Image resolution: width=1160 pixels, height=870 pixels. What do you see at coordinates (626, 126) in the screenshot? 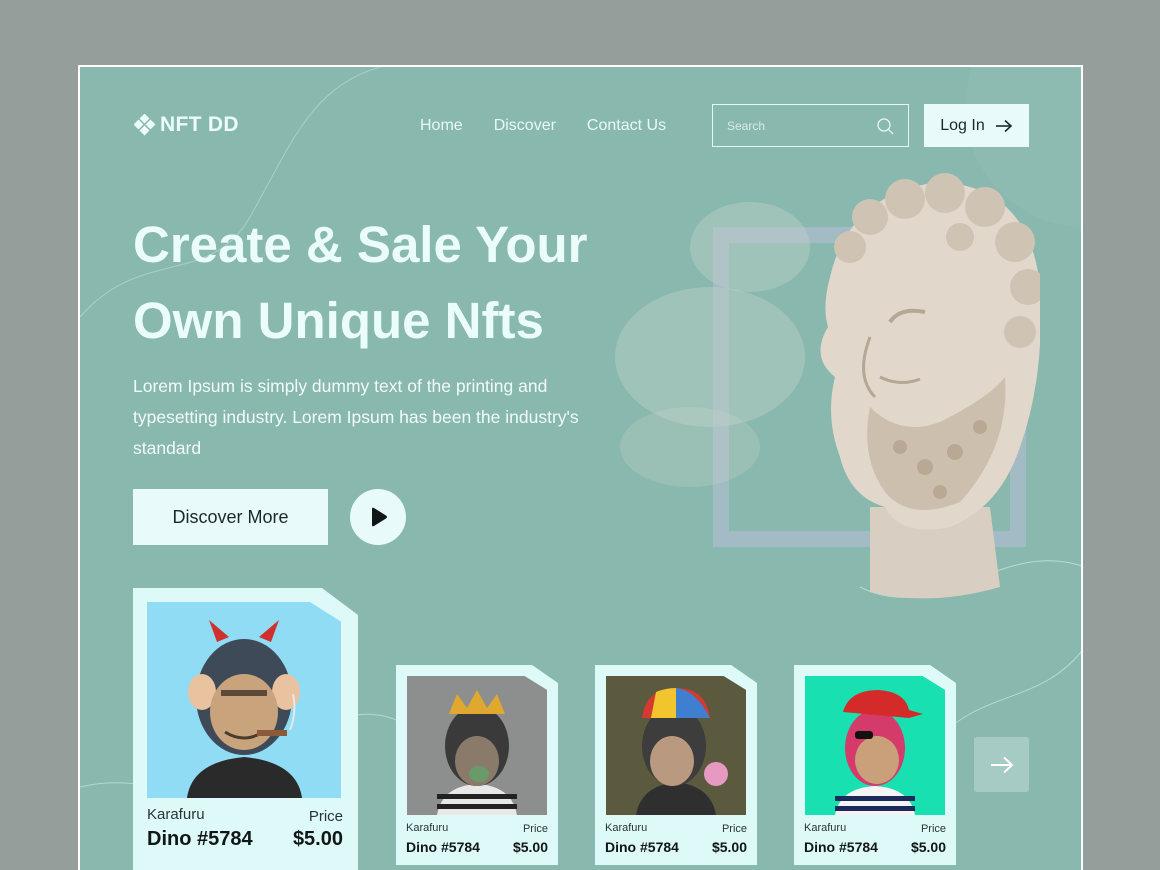
I see `nav-contact-us: Contact Us` at bounding box center [626, 126].